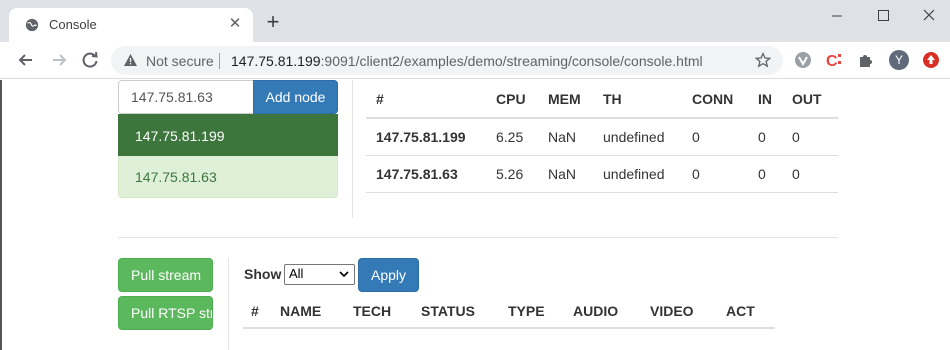 The width and height of the screenshot is (950, 350). What do you see at coordinates (603, 311) in the screenshot?
I see `column-header: AUDIO` at bounding box center [603, 311].